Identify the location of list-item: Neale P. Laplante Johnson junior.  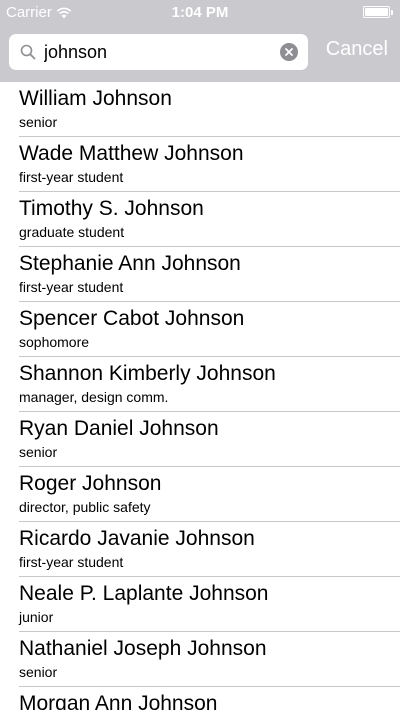
(200, 604).